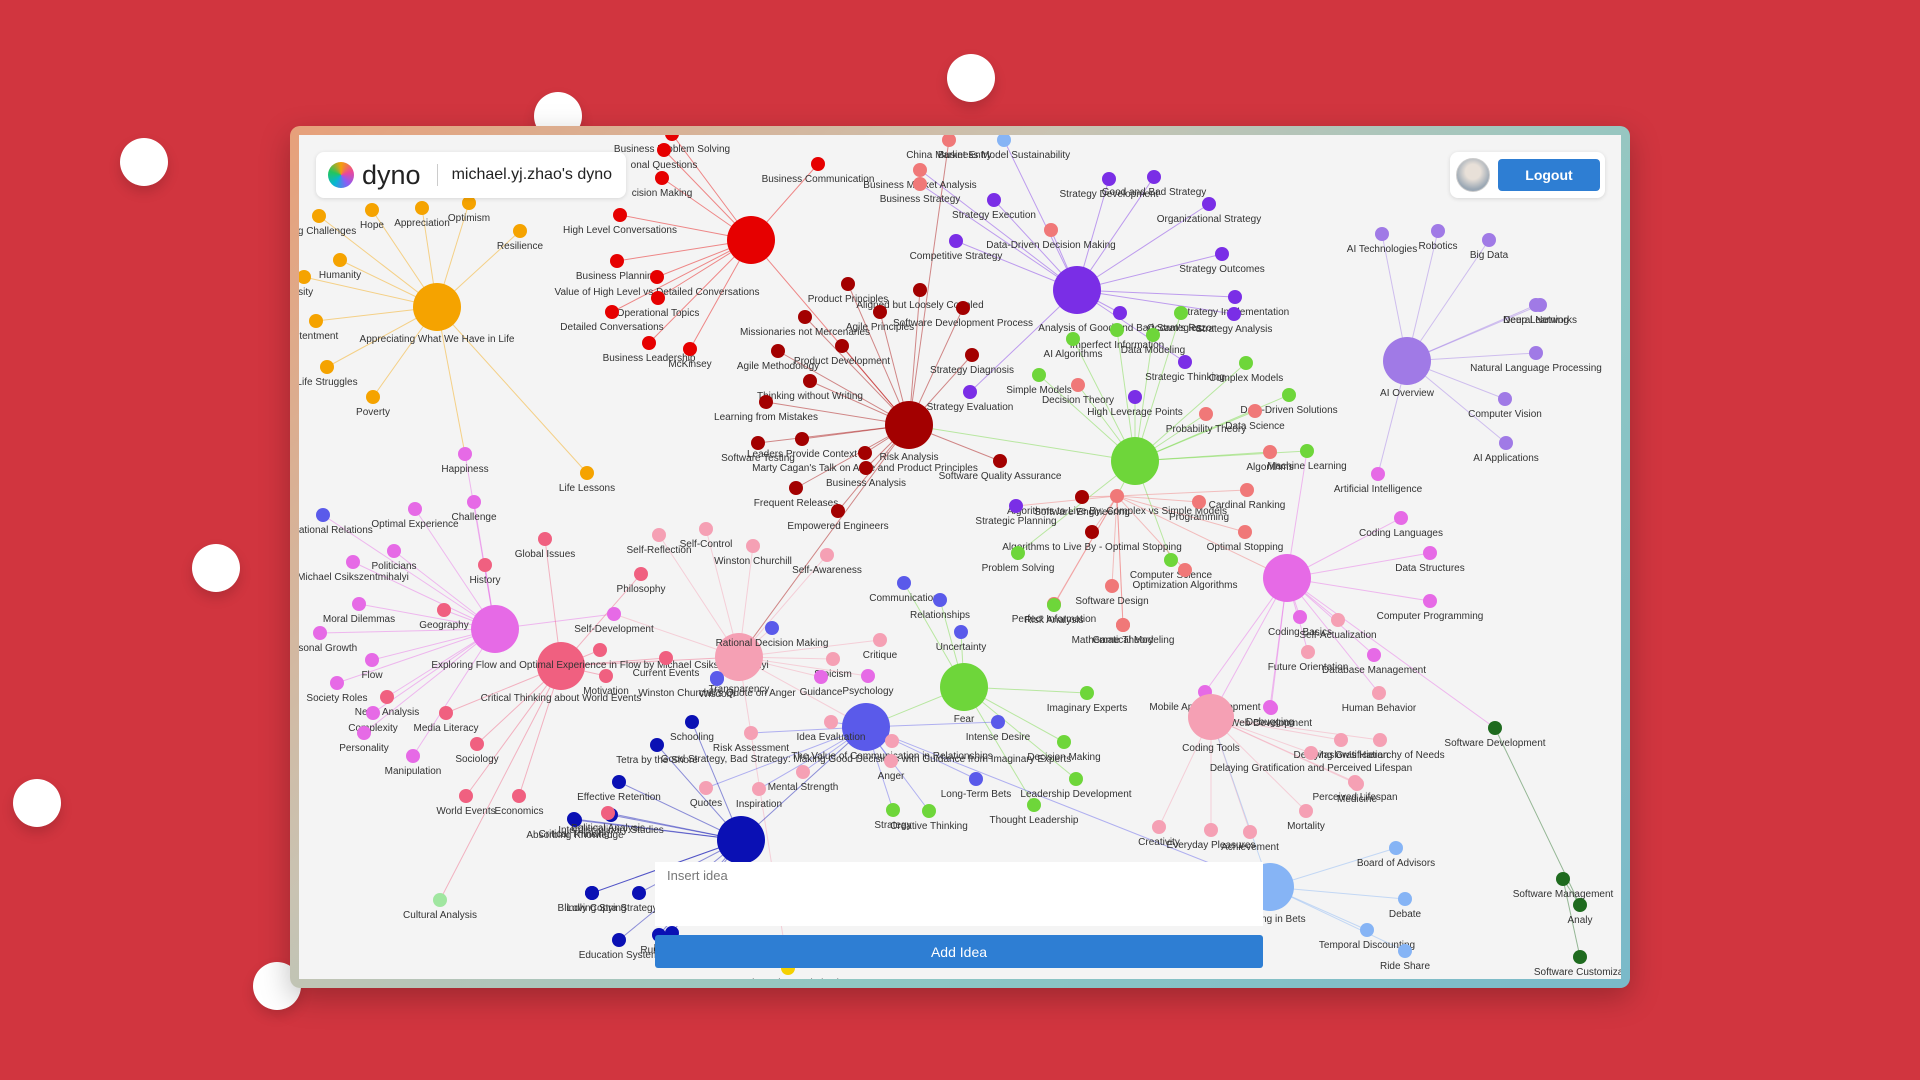 The image size is (1920, 1080). What do you see at coordinates (1536, 305) in the screenshot?
I see `graph-node-a5` at bounding box center [1536, 305].